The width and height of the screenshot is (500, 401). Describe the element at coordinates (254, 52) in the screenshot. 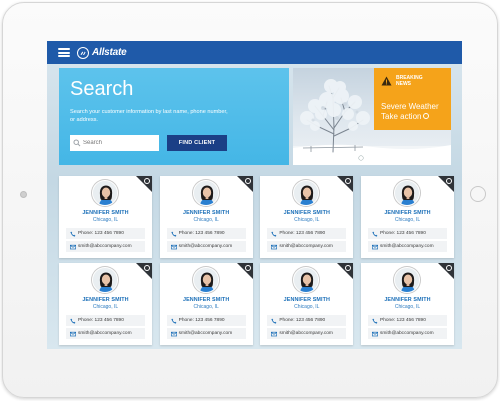

I see `top-bar: Allstate` at that location.